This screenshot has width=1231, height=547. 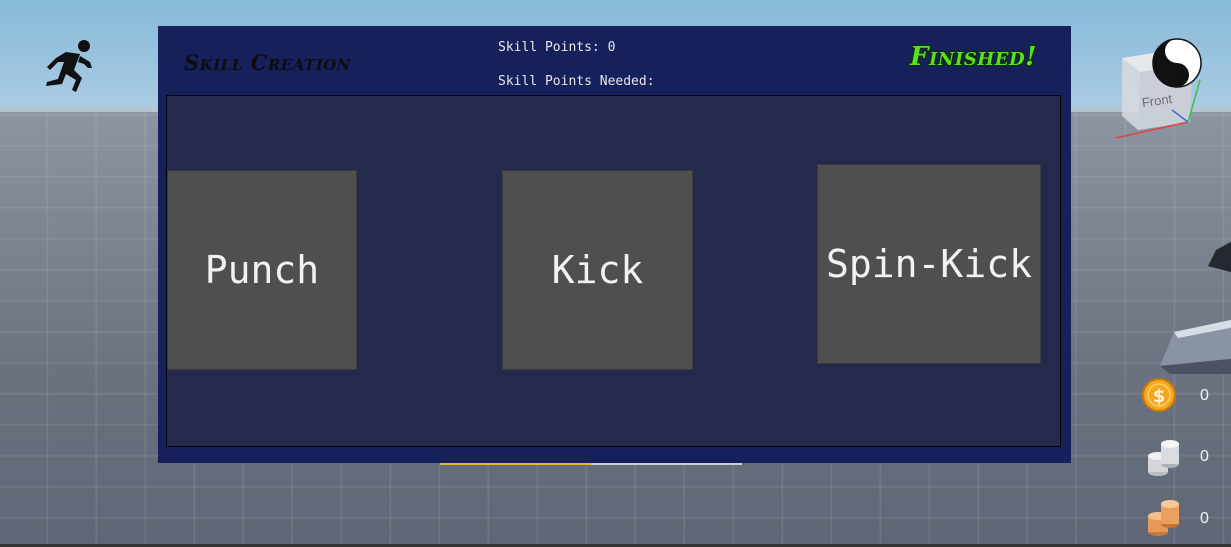 I want to click on currency-copper: 0, so click(x=1185, y=520).